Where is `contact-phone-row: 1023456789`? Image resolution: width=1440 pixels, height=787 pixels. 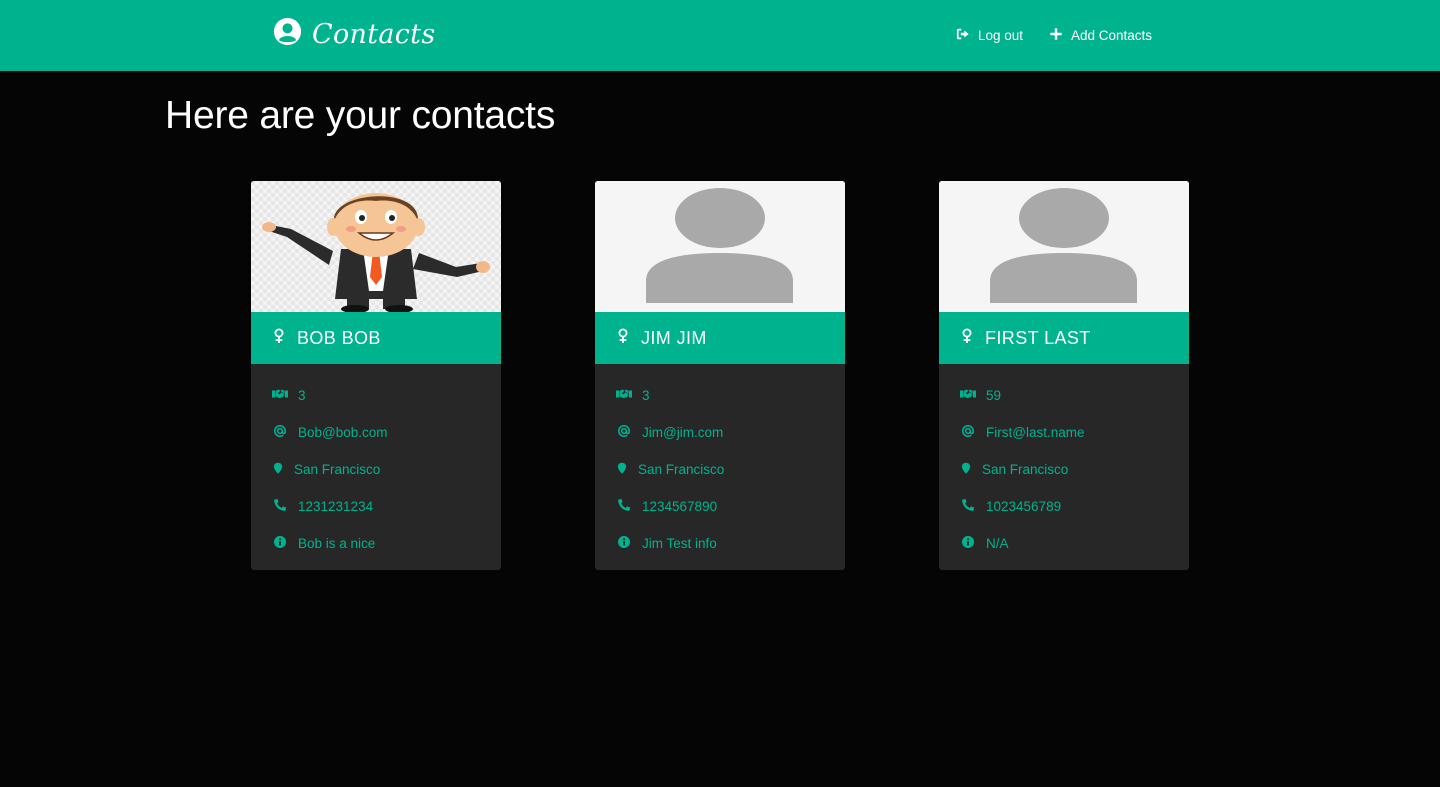 contact-phone-row: 1023456789 is located at coordinates (1010, 506).